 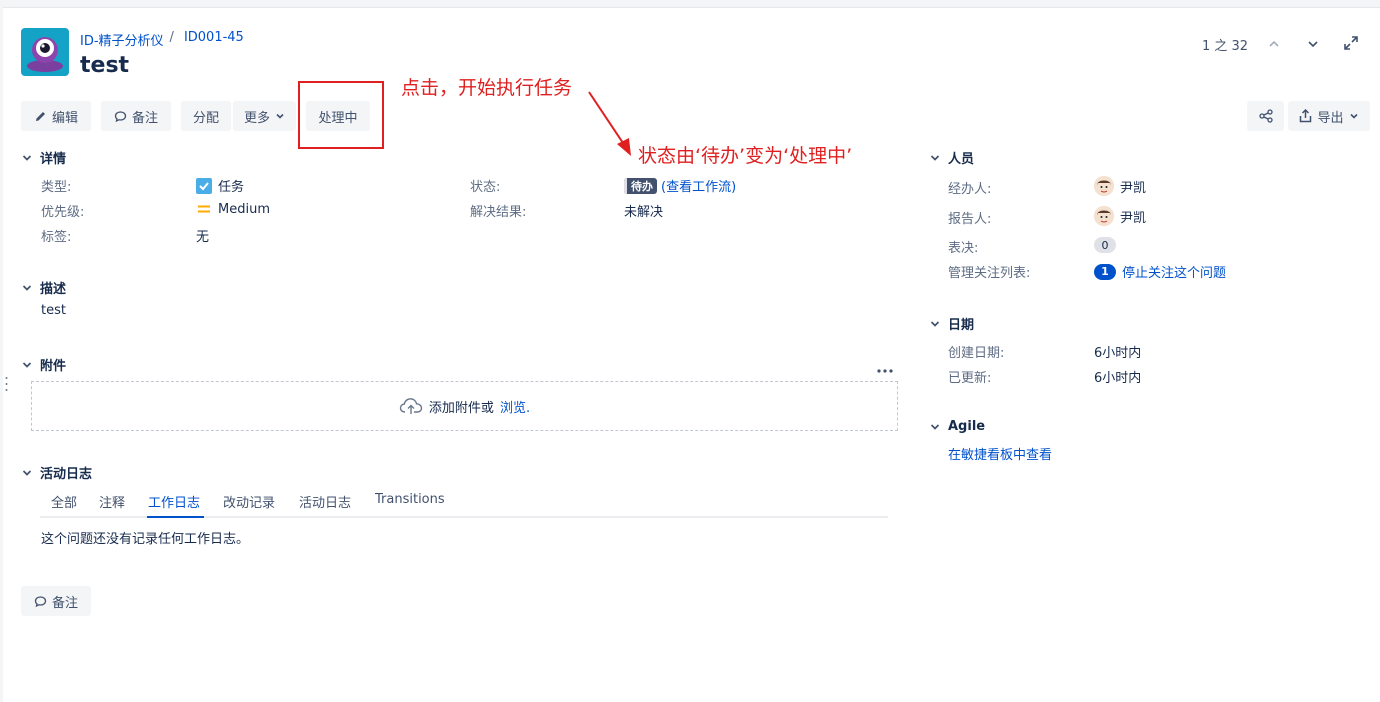 I want to click on activity-tabs: 全部 注释 工作日志 改动记录 活动日志 Transitions, so click(x=464, y=504).